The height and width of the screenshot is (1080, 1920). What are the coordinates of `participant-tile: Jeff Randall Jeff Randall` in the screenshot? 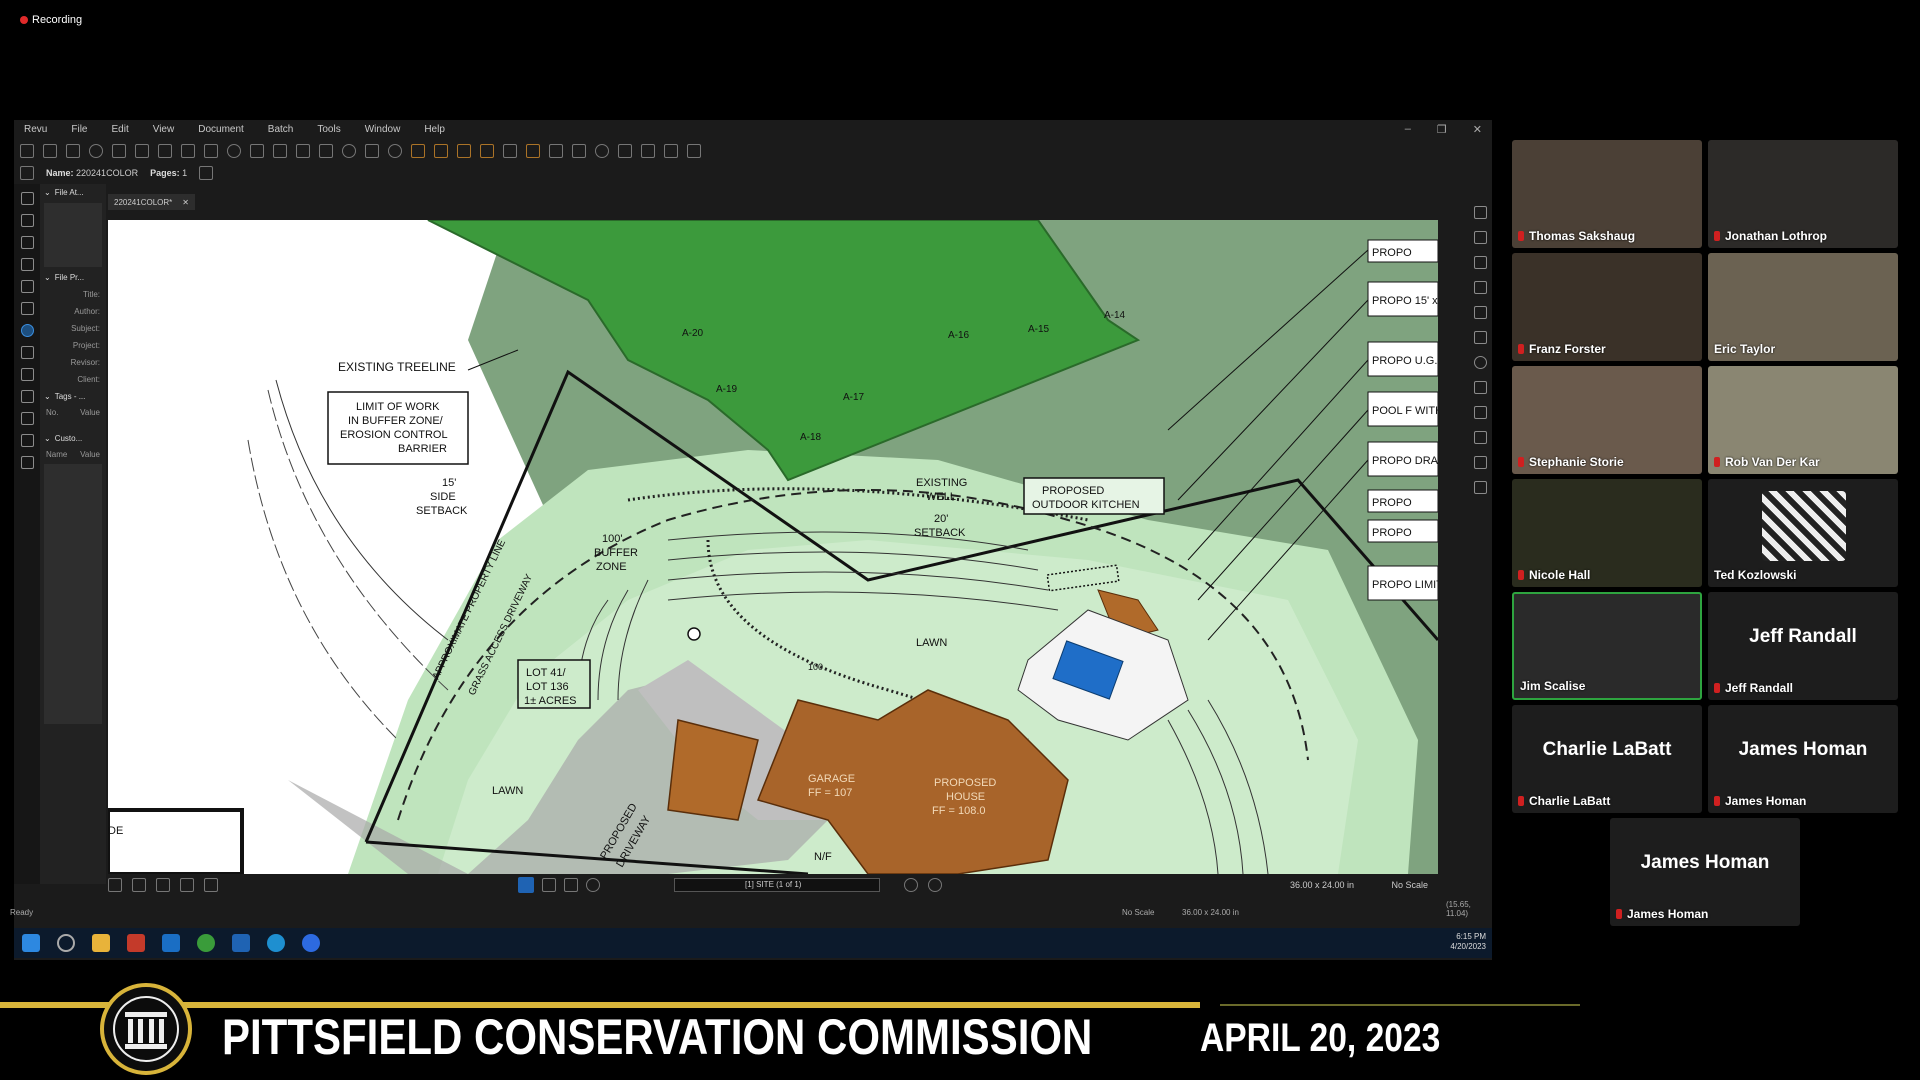 It's located at (1803, 646).